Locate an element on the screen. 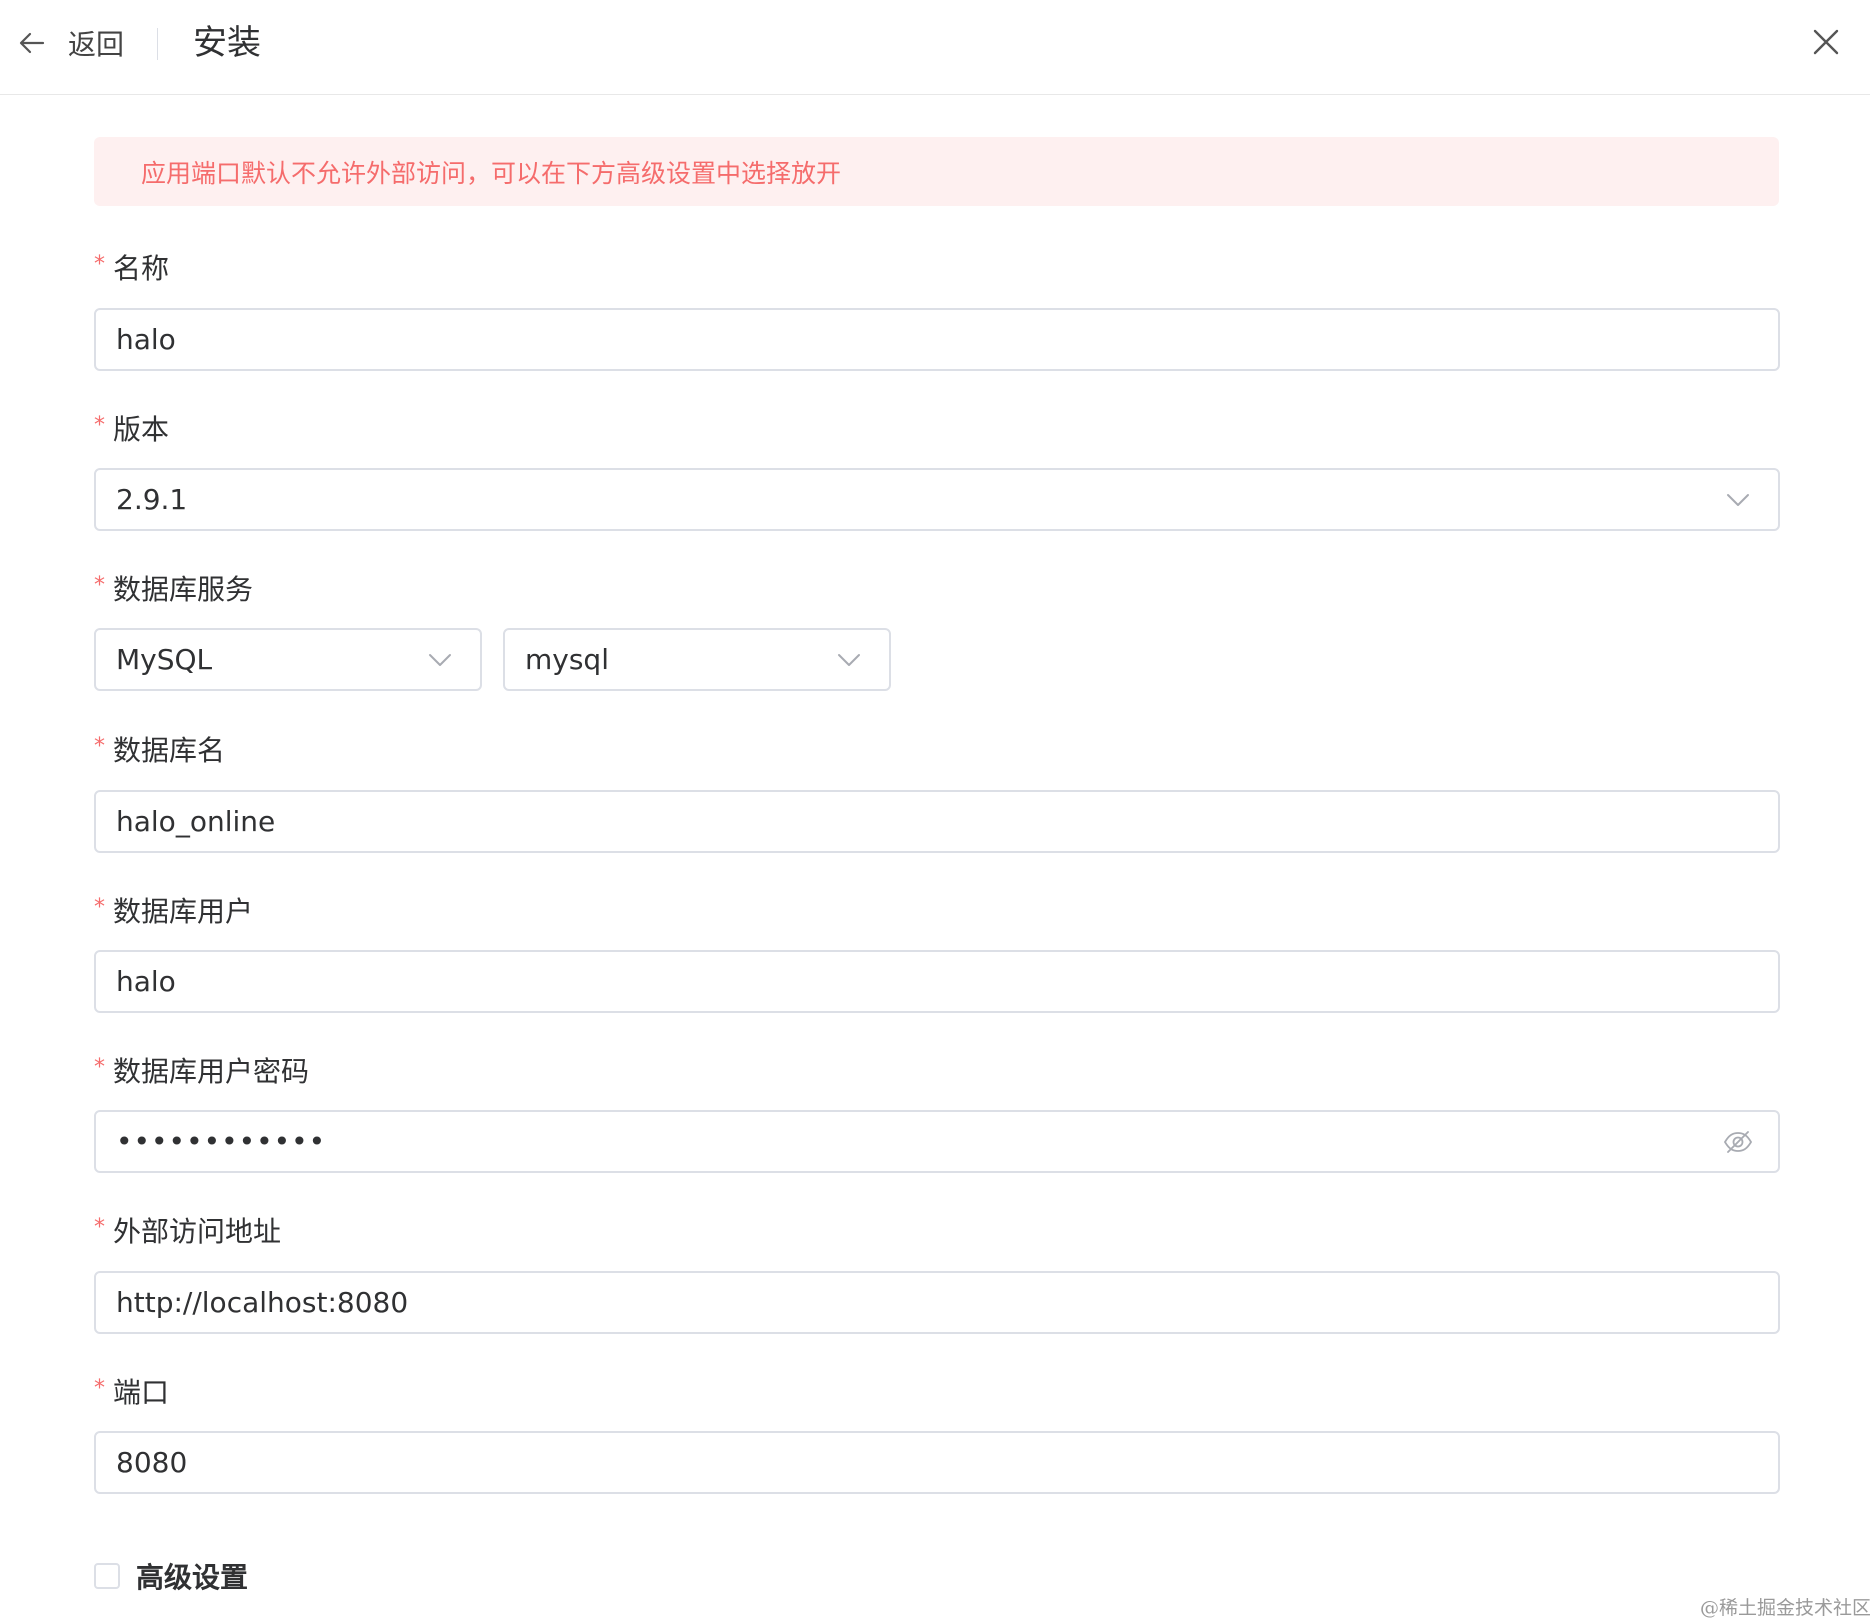  db-name-form-item: * 数据库名 is located at coordinates (159, 751).